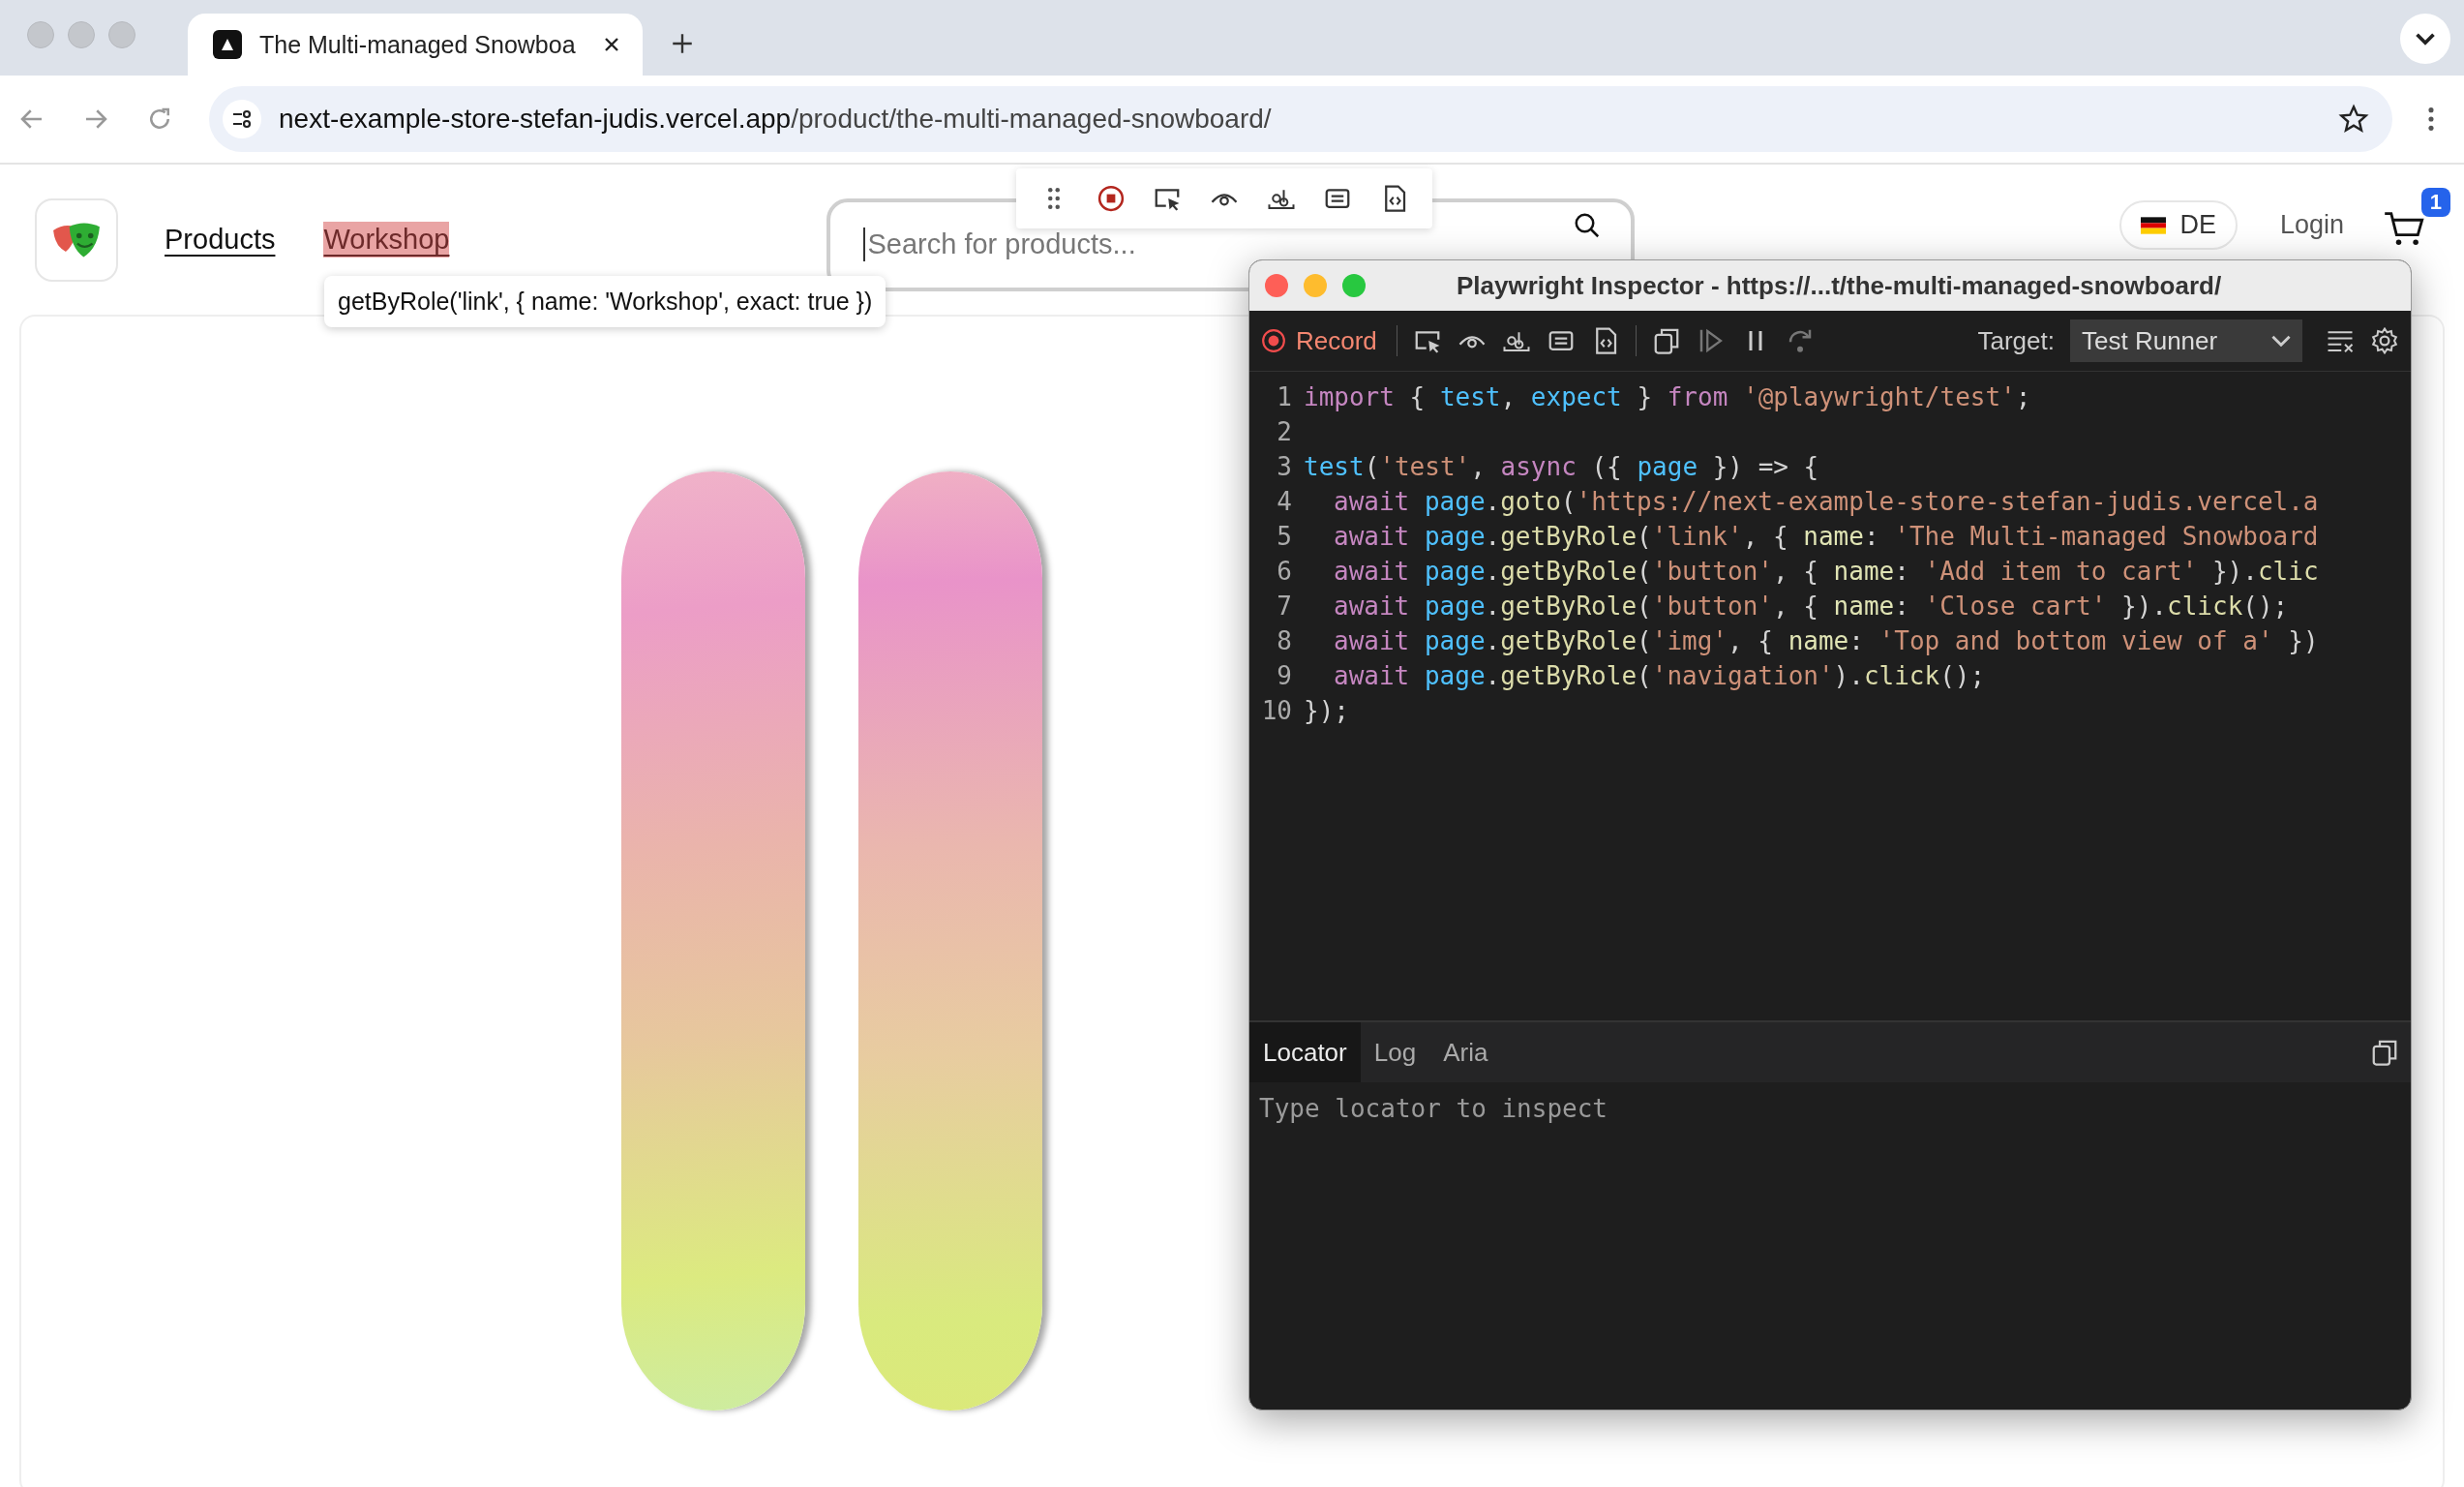 The height and width of the screenshot is (1487, 2464). Describe the element at coordinates (2353, 120) in the screenshot. I see `star-icon` at that location.